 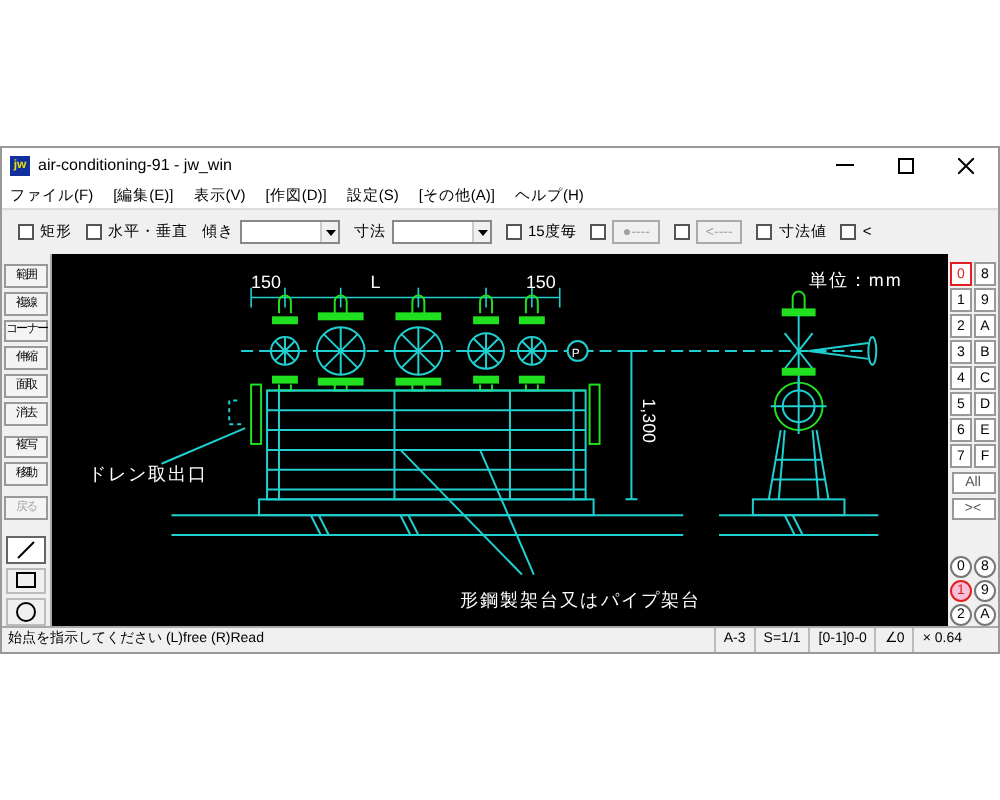 I want to click on close-icon, so click(x=966, y=165).